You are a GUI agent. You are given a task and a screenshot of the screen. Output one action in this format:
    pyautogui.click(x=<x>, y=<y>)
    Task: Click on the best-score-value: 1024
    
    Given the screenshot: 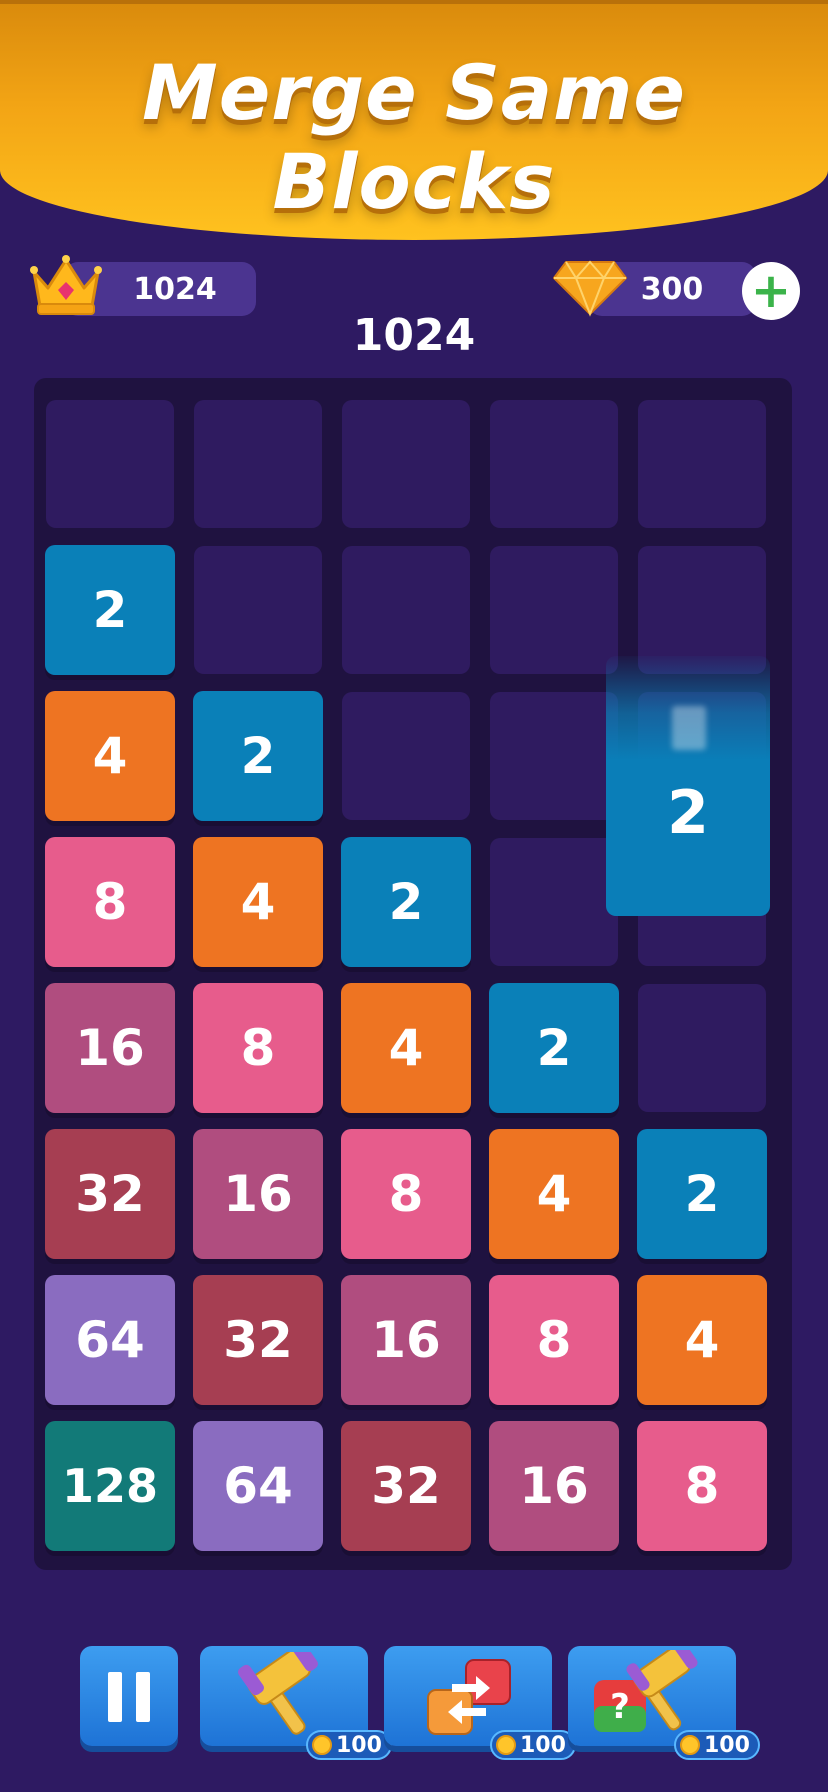 What is the action you would take?
    pyautogui.click(x=175, y=289)
    